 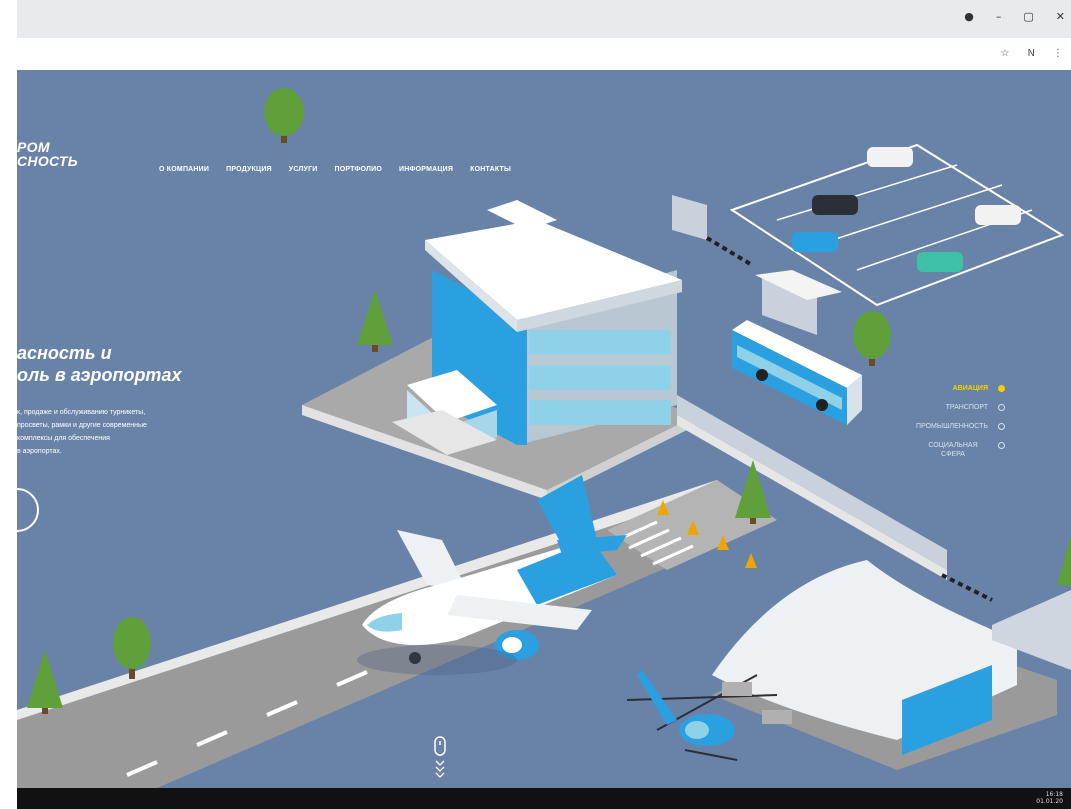 What do you see at coordinates (490, 169) in the screenshot?
I see `nav-item-contacts: Контакты` at bounding box center [490, 169].